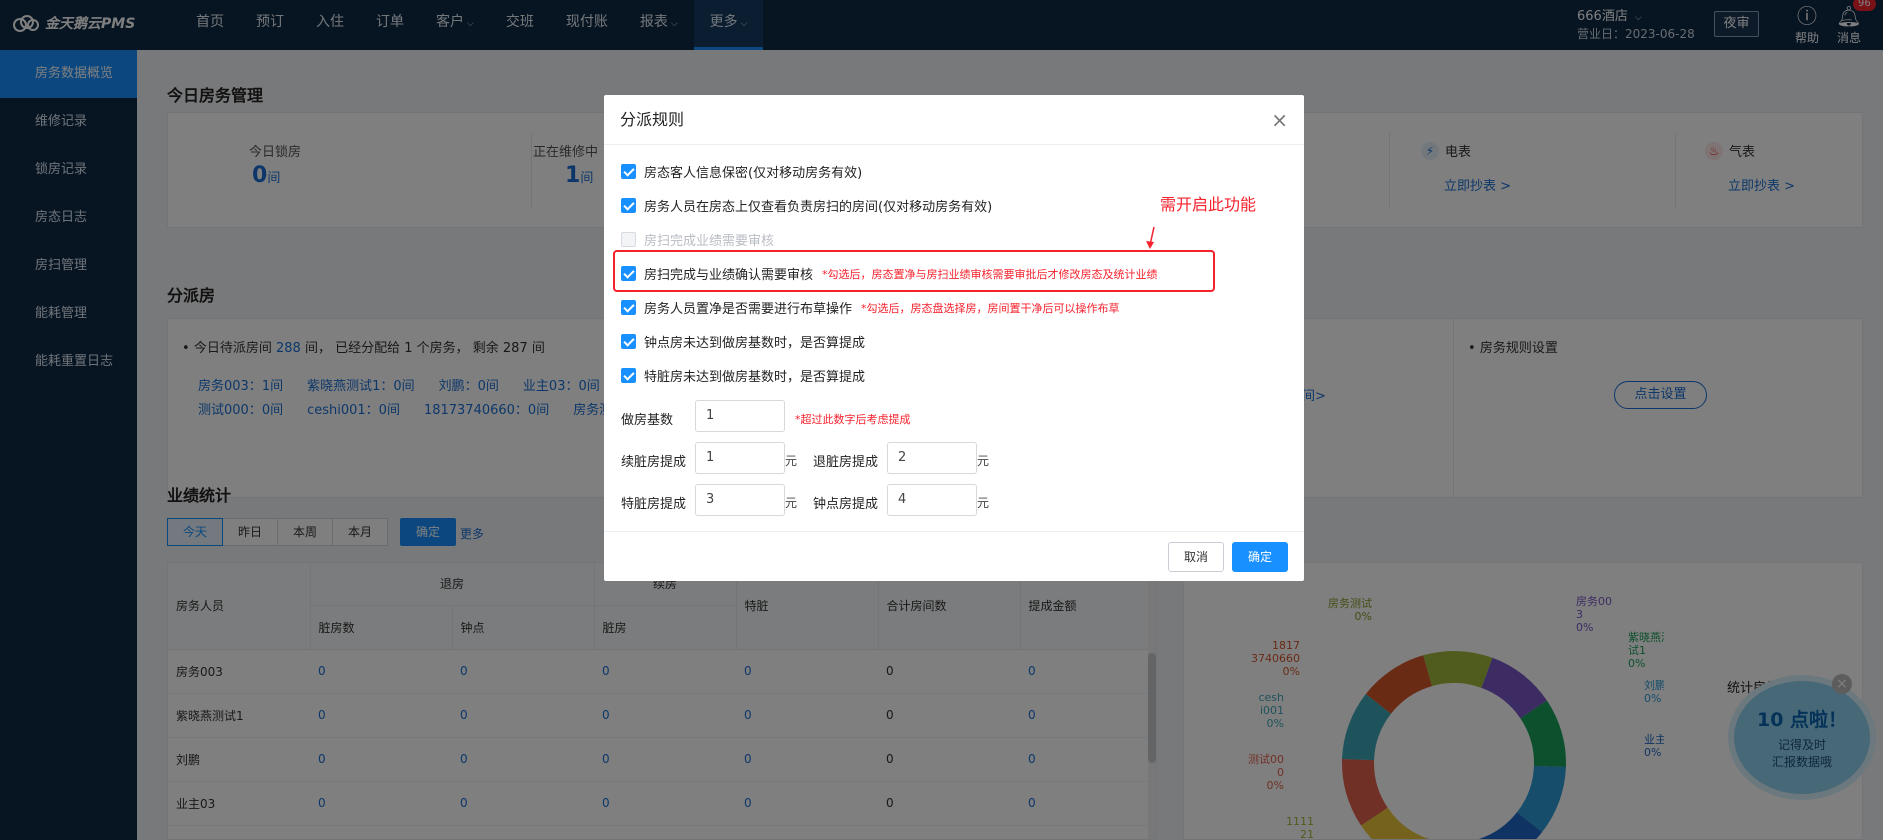 Image resolution: width=1883 pixels, height=840 pixels. I want to click on option-linen-operation: 房务人员置净是否需要进行布草操作 *勾选后，房态盘选择房，房间置干净后可以操作布草, so click(870, 307).